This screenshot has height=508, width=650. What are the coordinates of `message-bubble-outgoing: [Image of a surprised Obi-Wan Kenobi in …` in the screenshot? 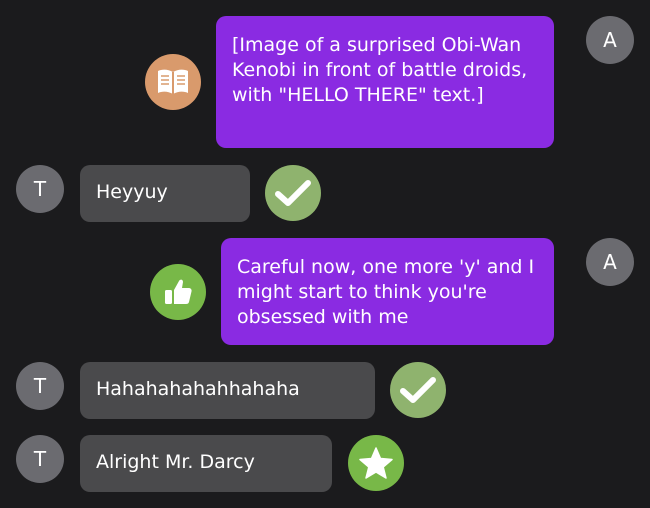 It's located at (385, 82).